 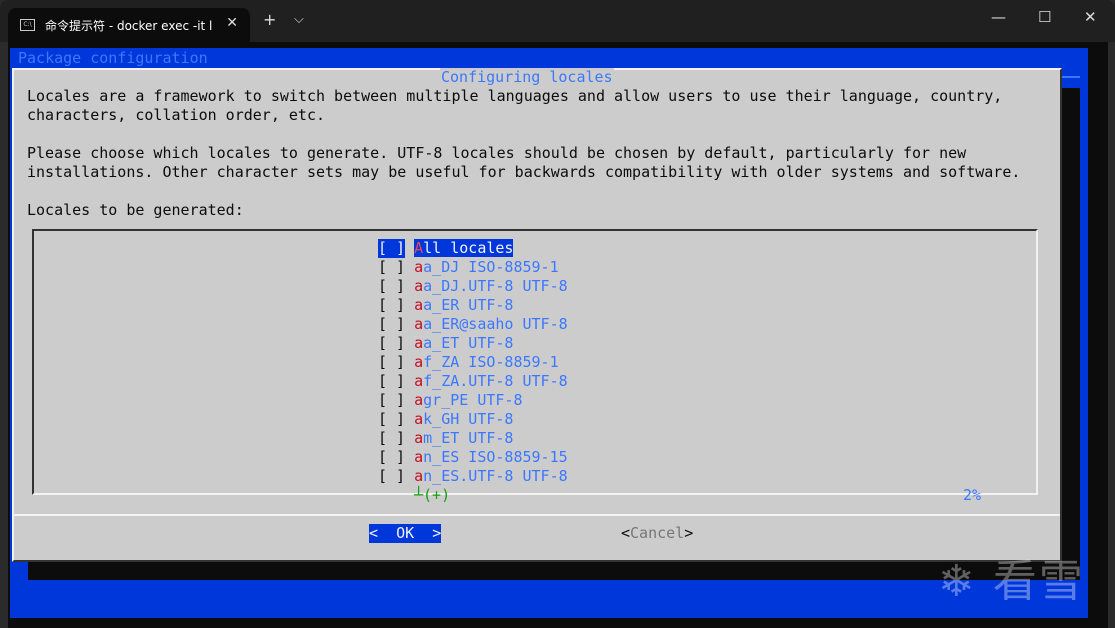 What do you see at coordinates (113, 58) in the screenshot?
I see `backtitle: Package configuration` at bounding box center [113, 58].